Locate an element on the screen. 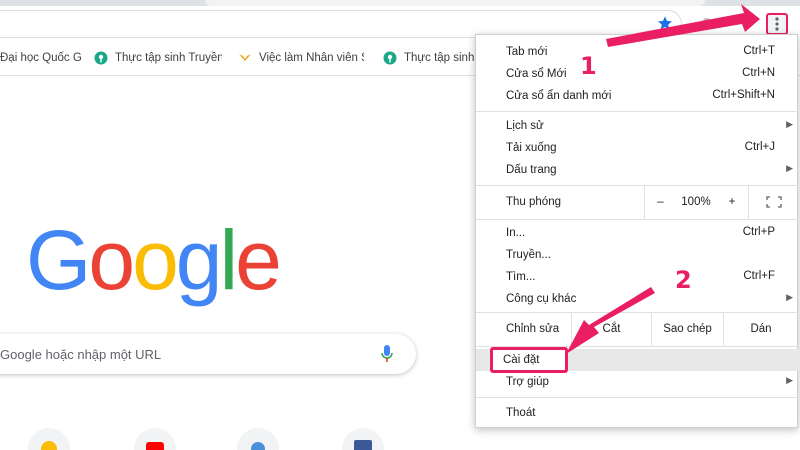 The image size is (800, 450). google-search-box: Google hoặc nhập một URL is located at coordinates (208, 354).